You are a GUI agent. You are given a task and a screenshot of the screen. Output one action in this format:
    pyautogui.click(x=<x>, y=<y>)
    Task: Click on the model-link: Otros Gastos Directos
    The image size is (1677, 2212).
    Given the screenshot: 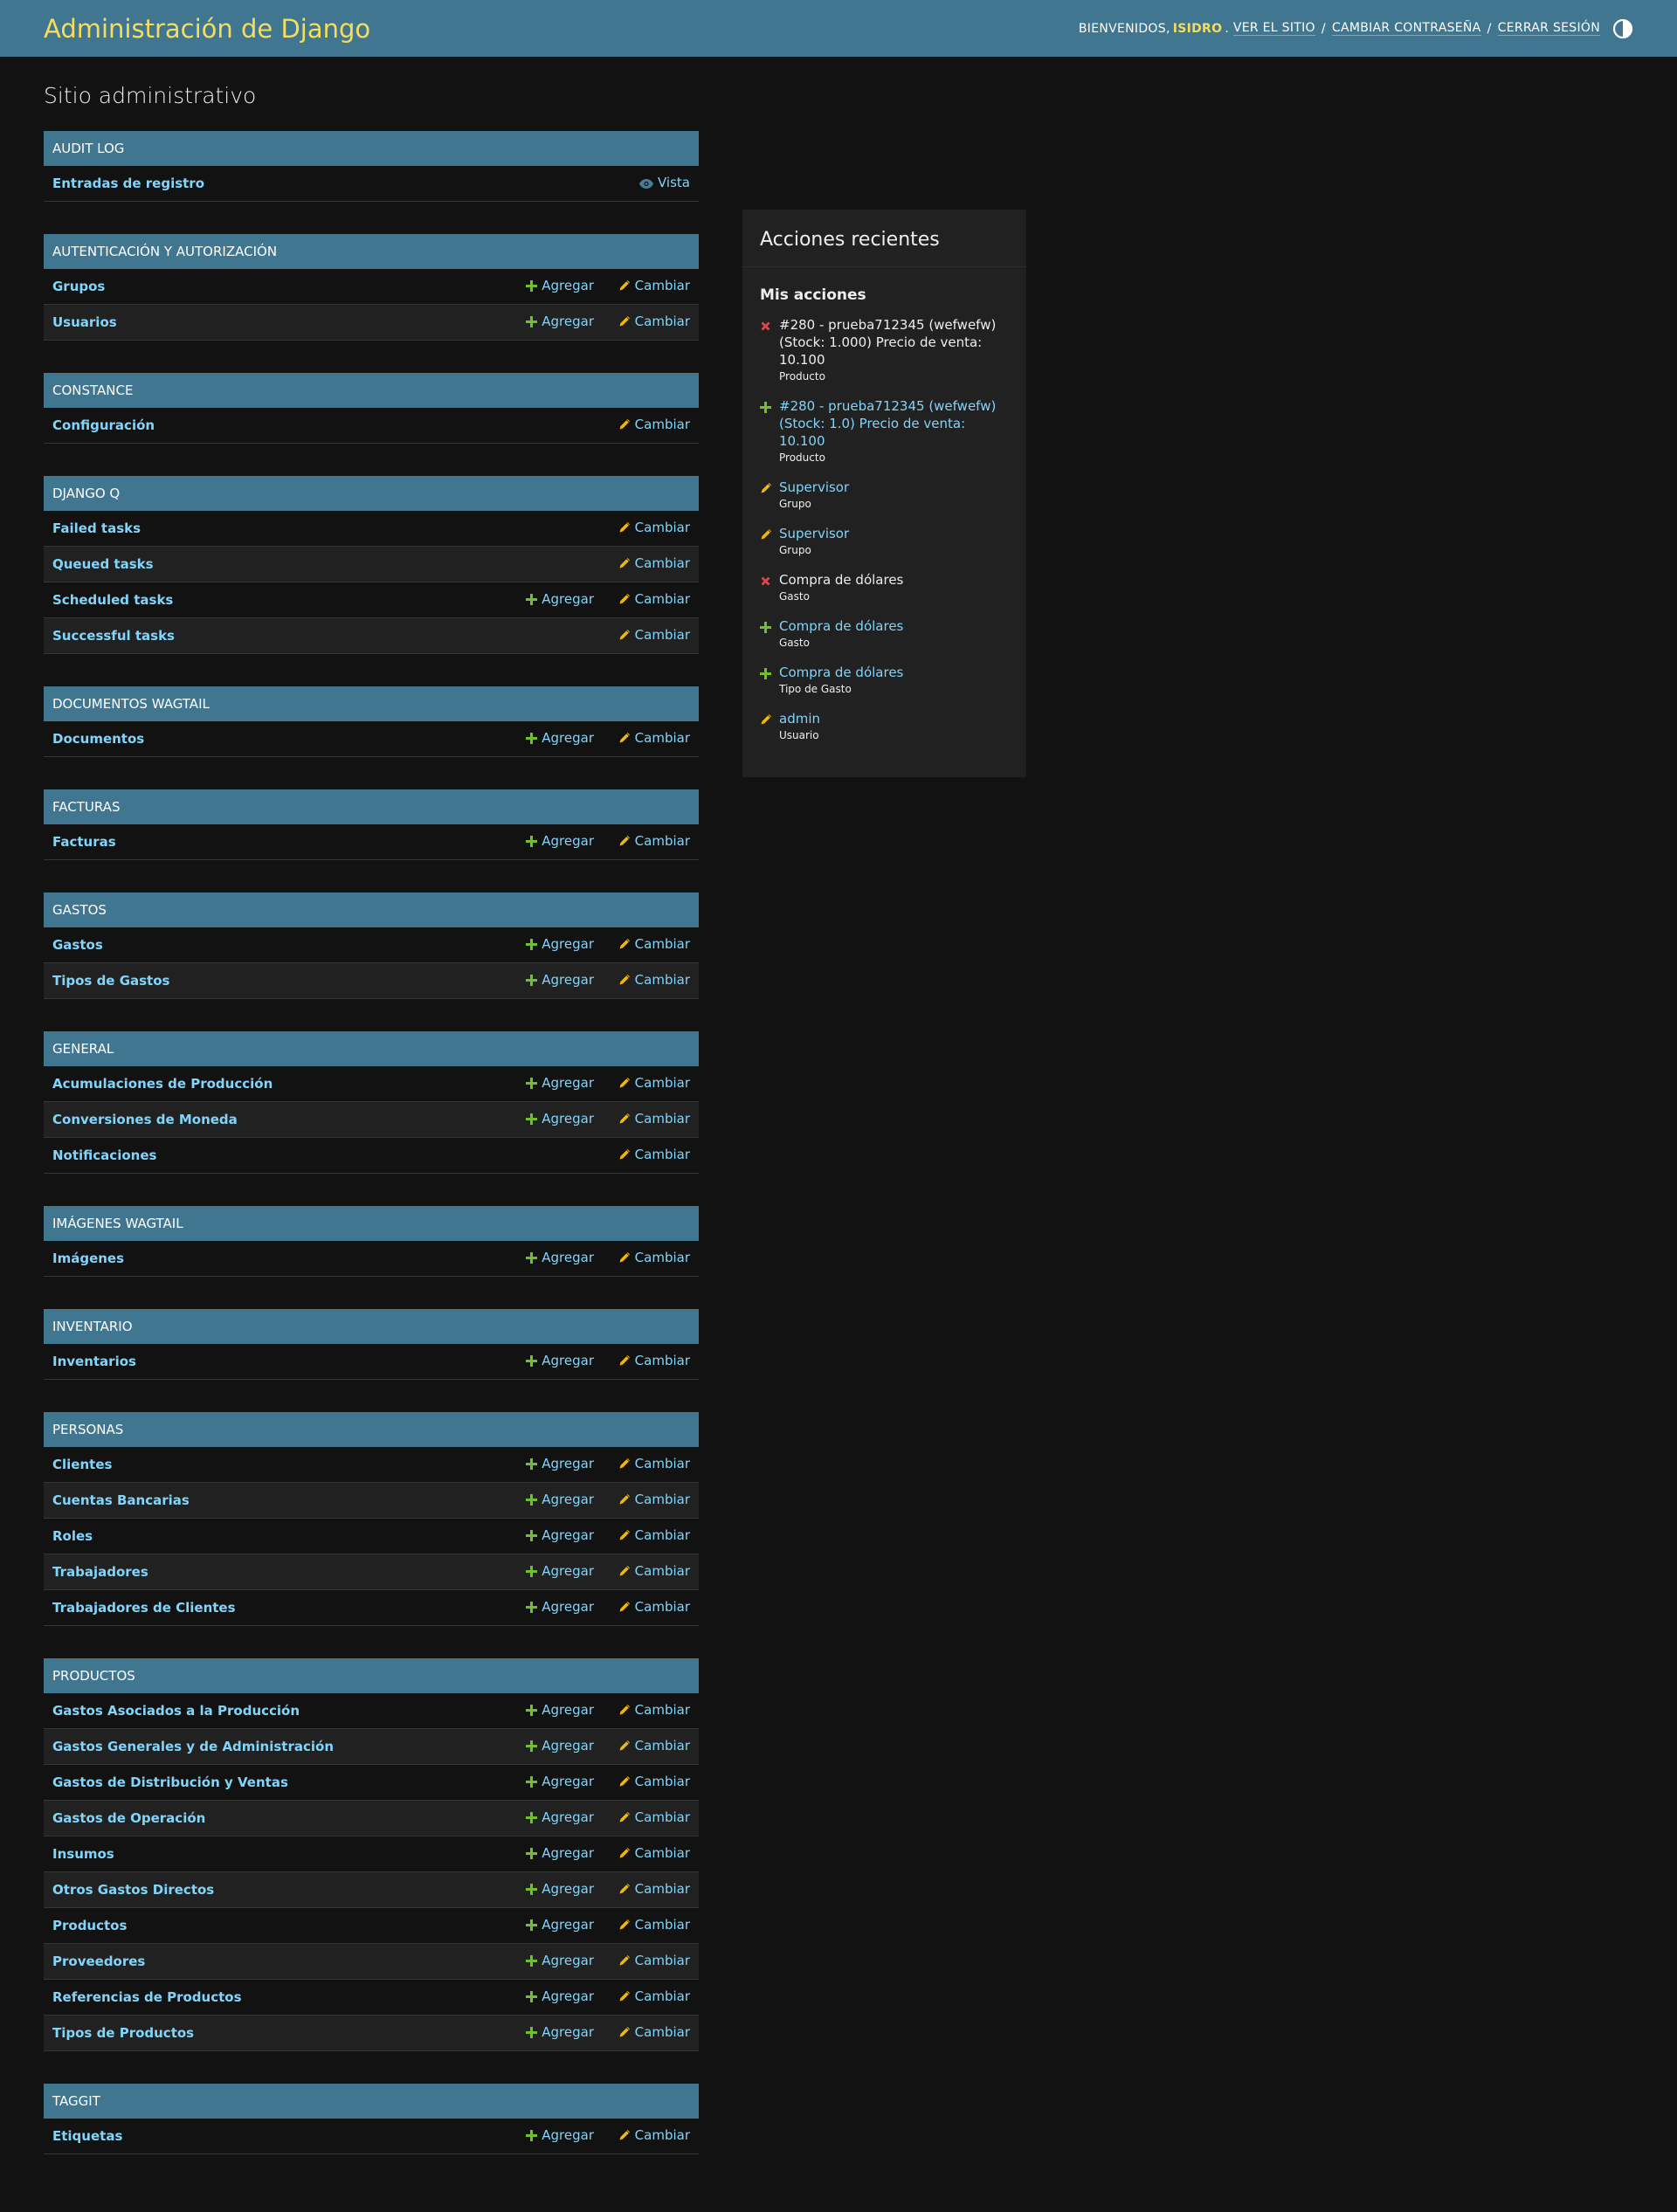 What is the action you would take?
    pyautogui.click(x=276, y=1890)
    